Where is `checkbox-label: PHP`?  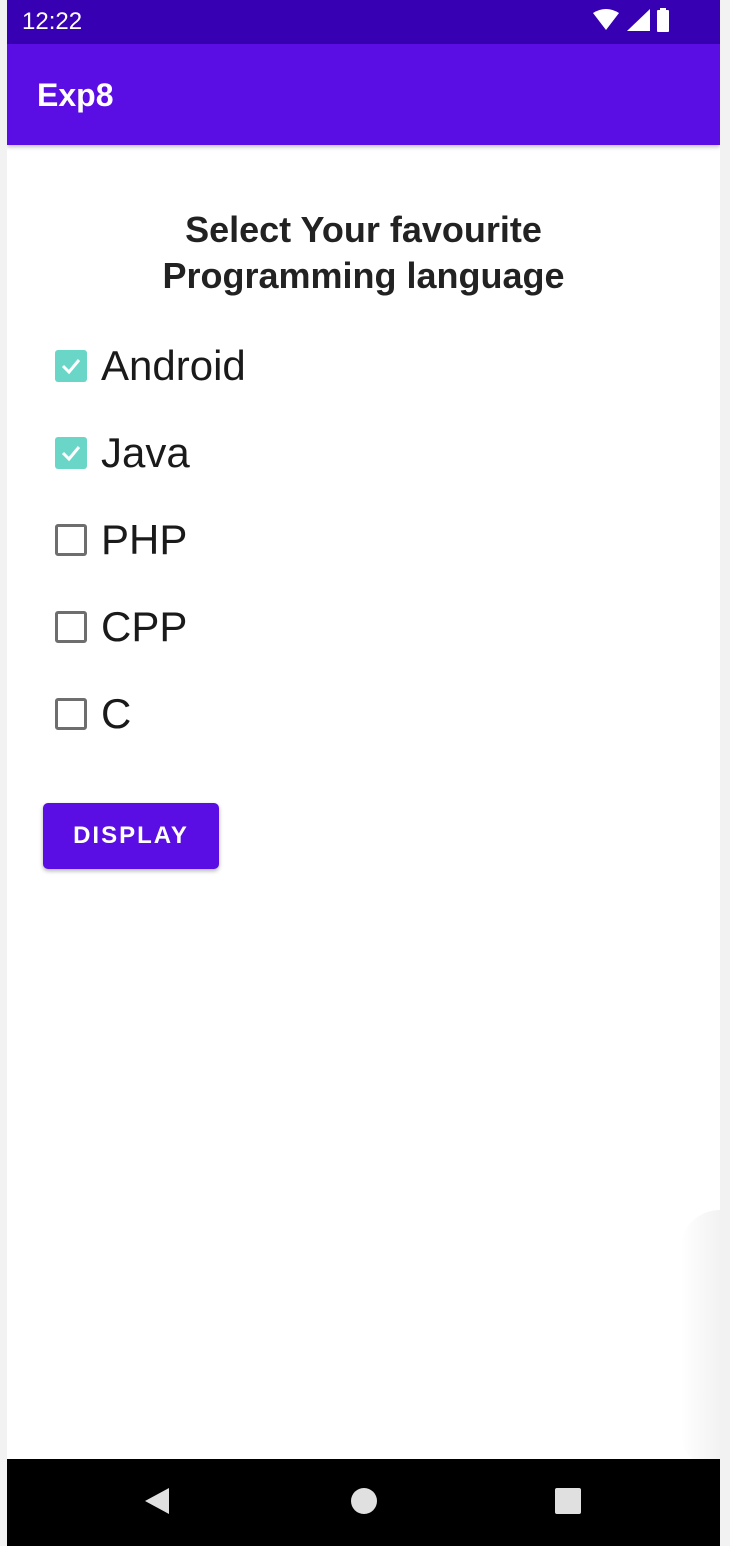 checkbox-label: PHP is located at coordinates (144, 539).